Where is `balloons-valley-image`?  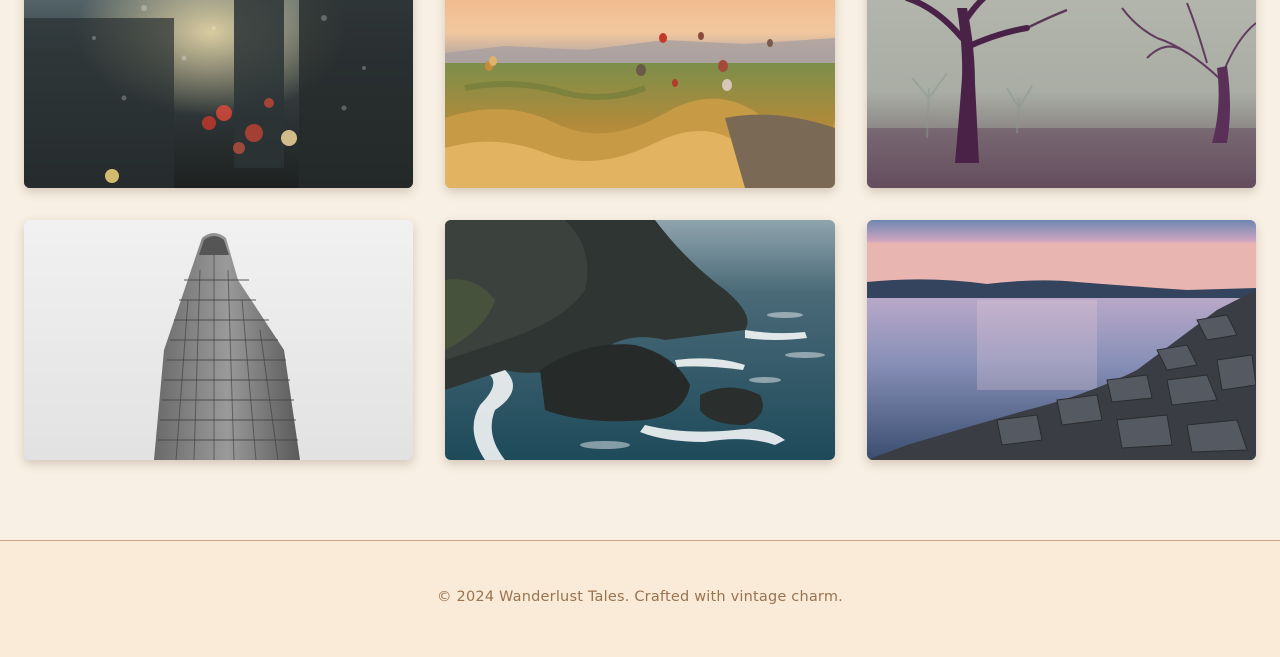 balloons-valley-image is located at coordinates (640, 94).